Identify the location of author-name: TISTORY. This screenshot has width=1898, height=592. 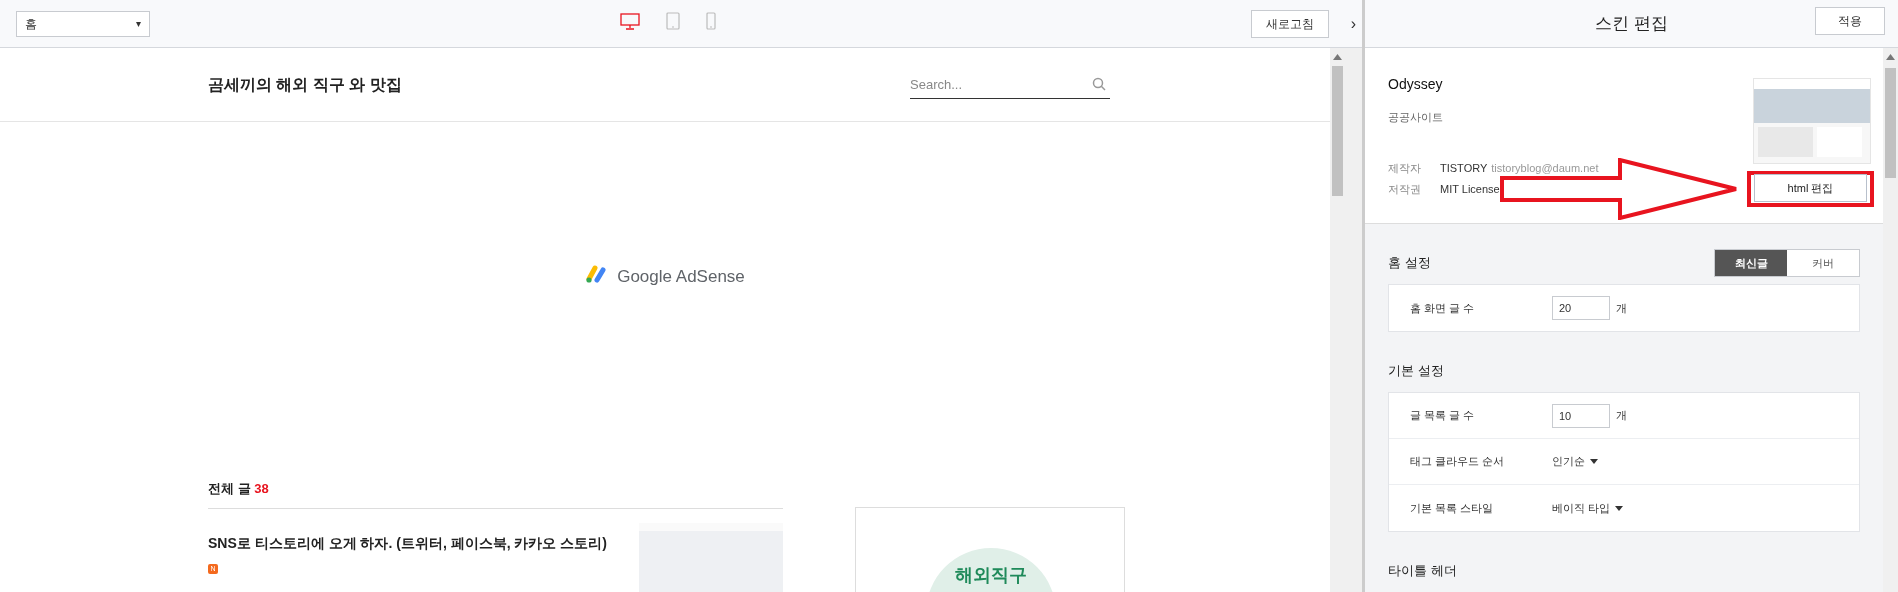
(1464, 168).